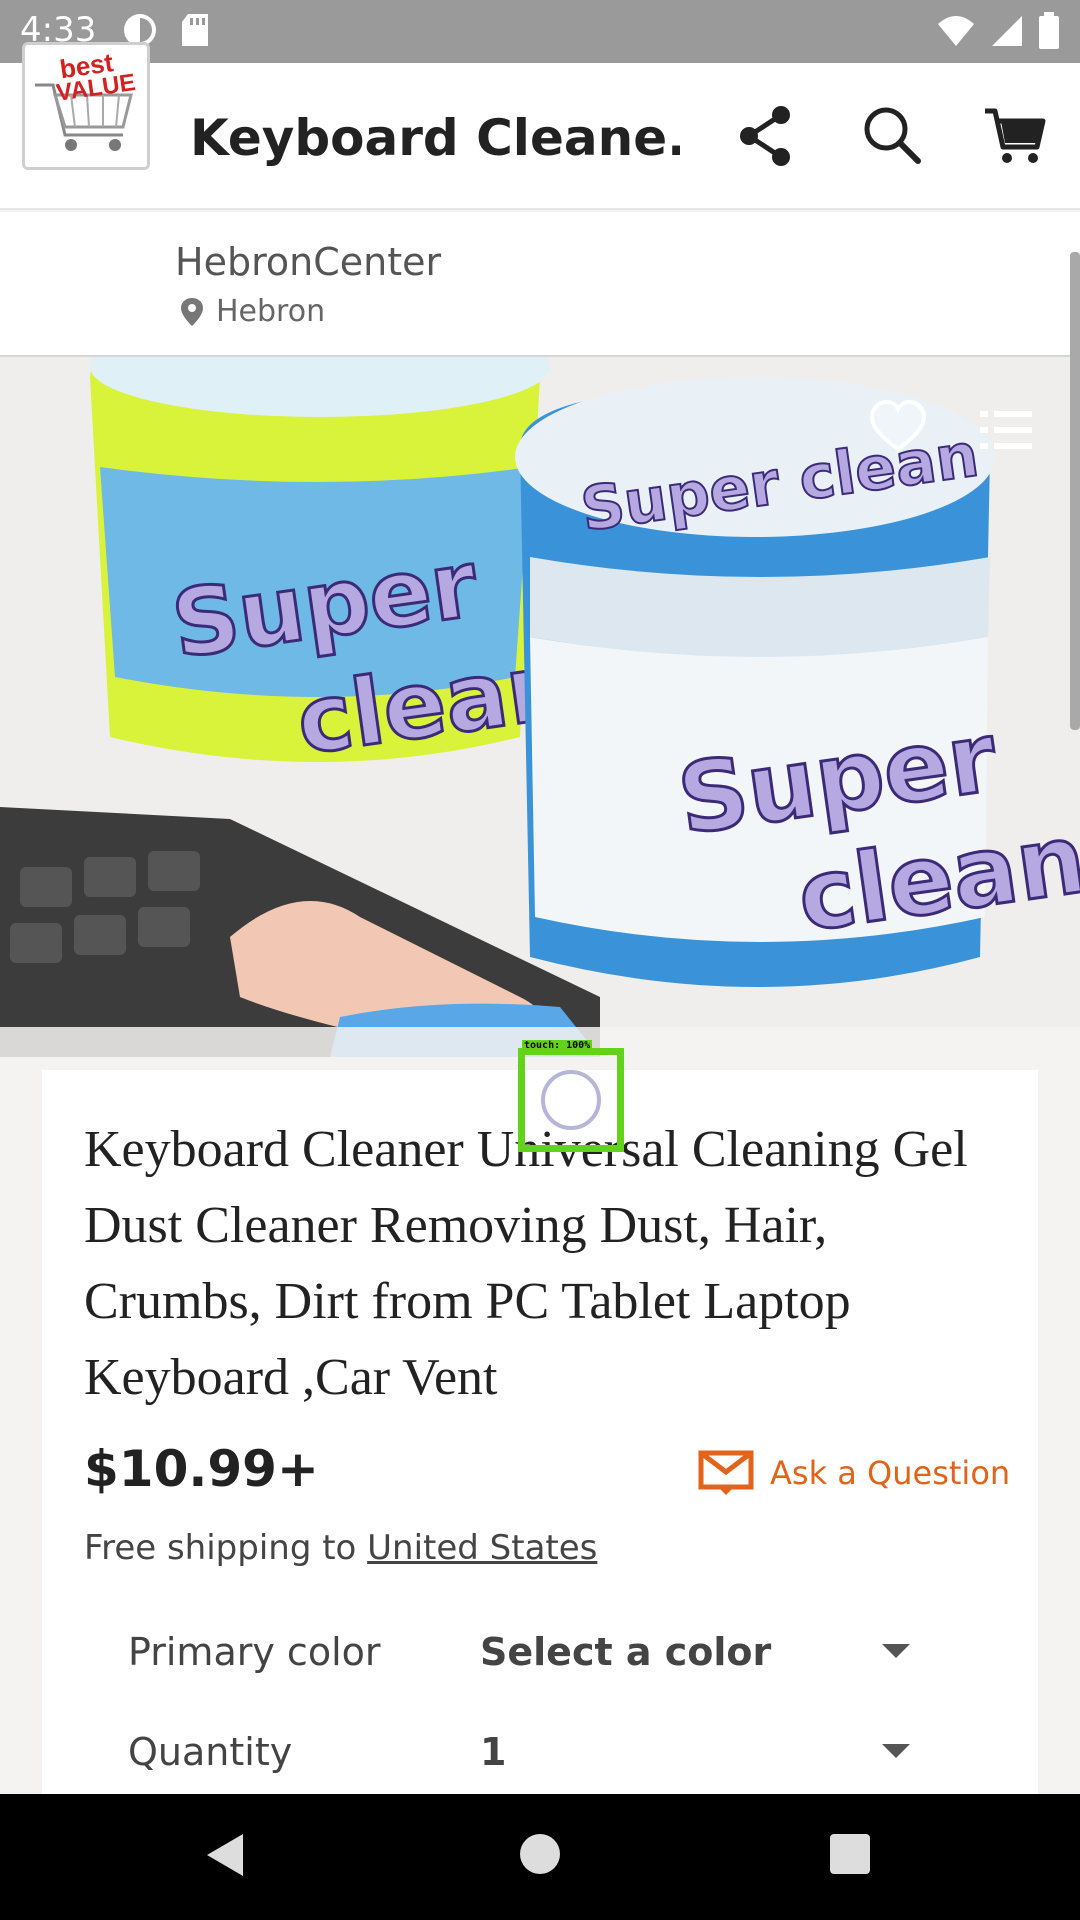 The height and width of the screenshot is (1920, 1080). Describe the element at coordinates (195, 30) in the screenshot. I see `sd-card-icon` at that location.